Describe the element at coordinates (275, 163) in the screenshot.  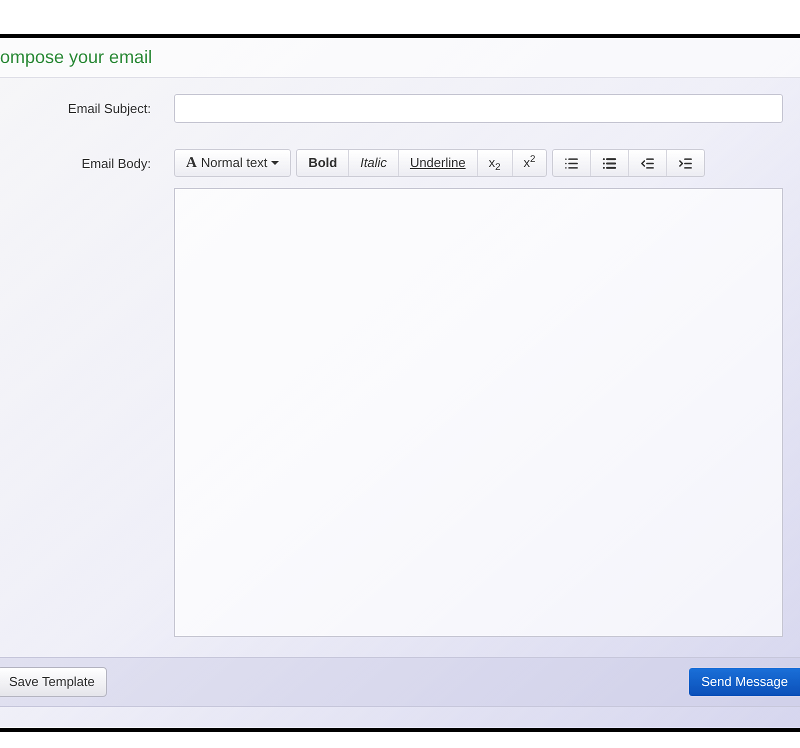
I see `caret-icon` at that location.